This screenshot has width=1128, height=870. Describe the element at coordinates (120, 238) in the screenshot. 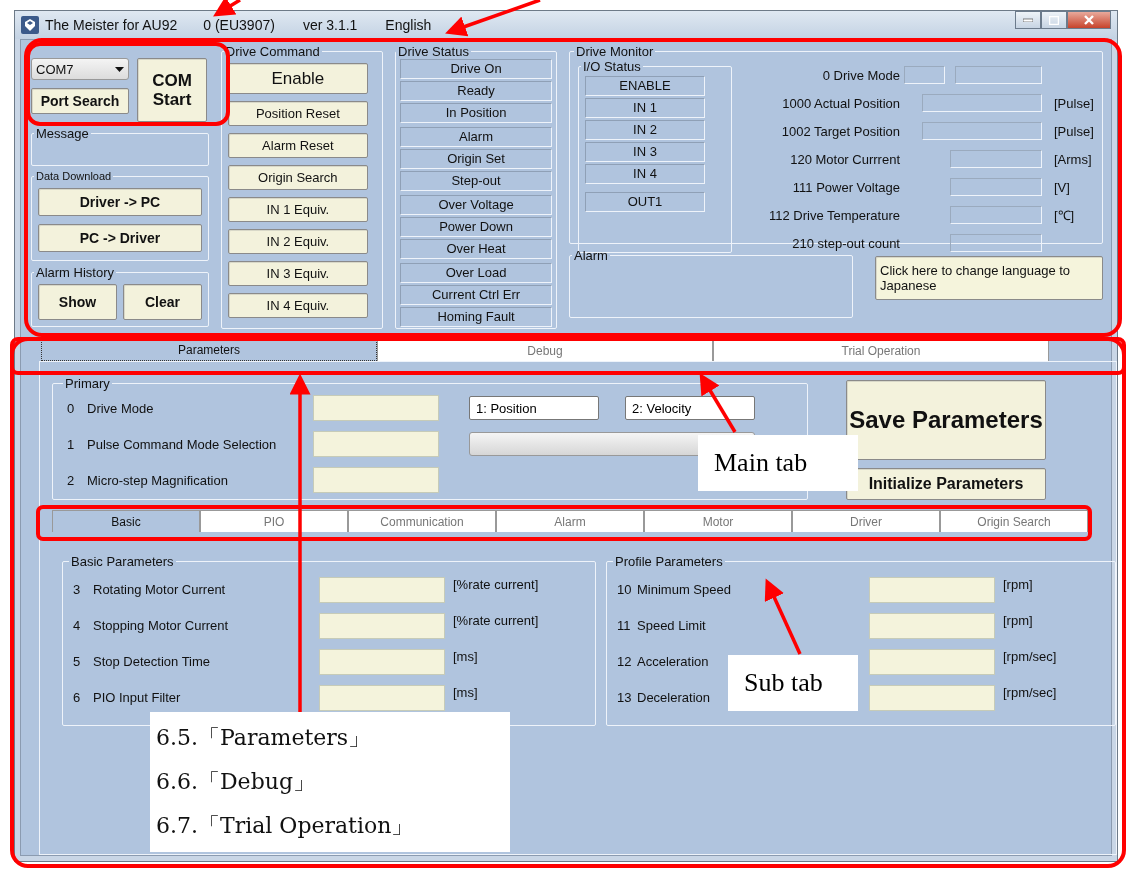

I see `download-button: PC -> Driver` at that location.